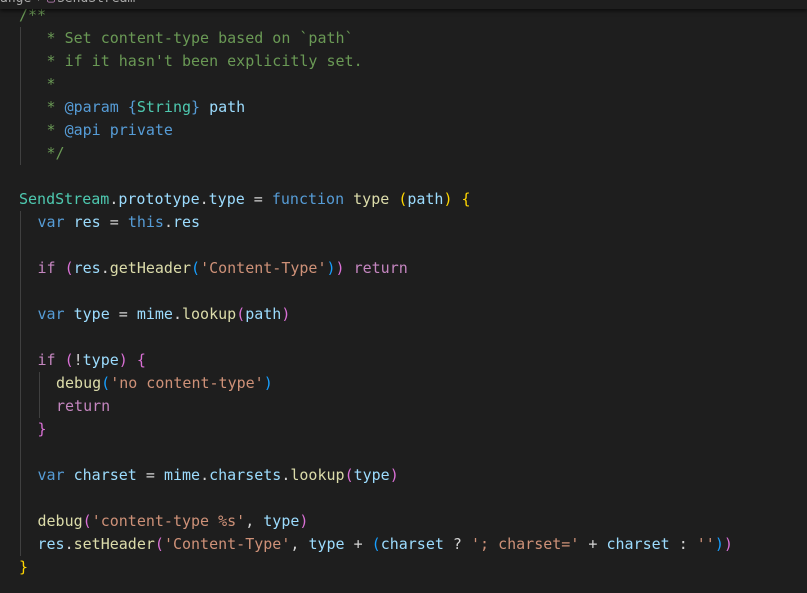 This screenshot has width=807, height=593. Describe the element at coordinates (308, 199) in the screenshot. I see `code-token: function` at that location.